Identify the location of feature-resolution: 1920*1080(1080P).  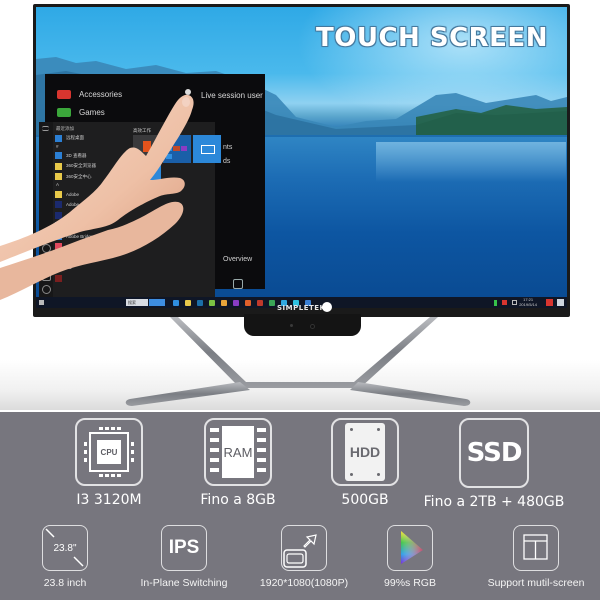
(304, 557).